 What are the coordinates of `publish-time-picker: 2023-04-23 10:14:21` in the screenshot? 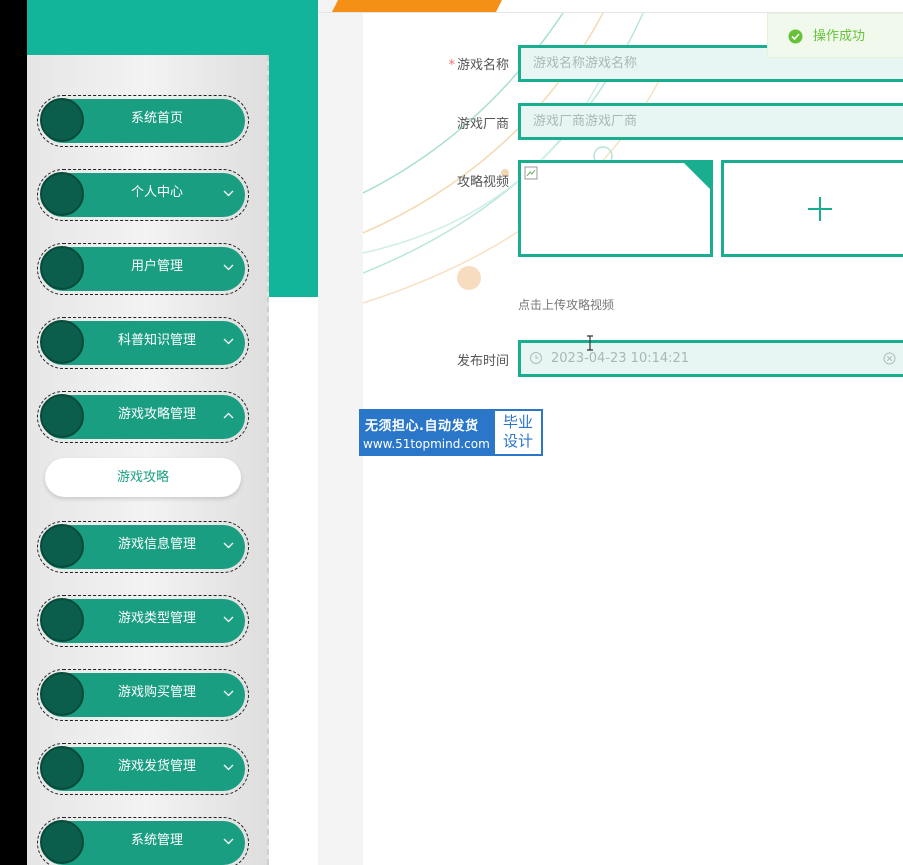 It's located at (710, 358).